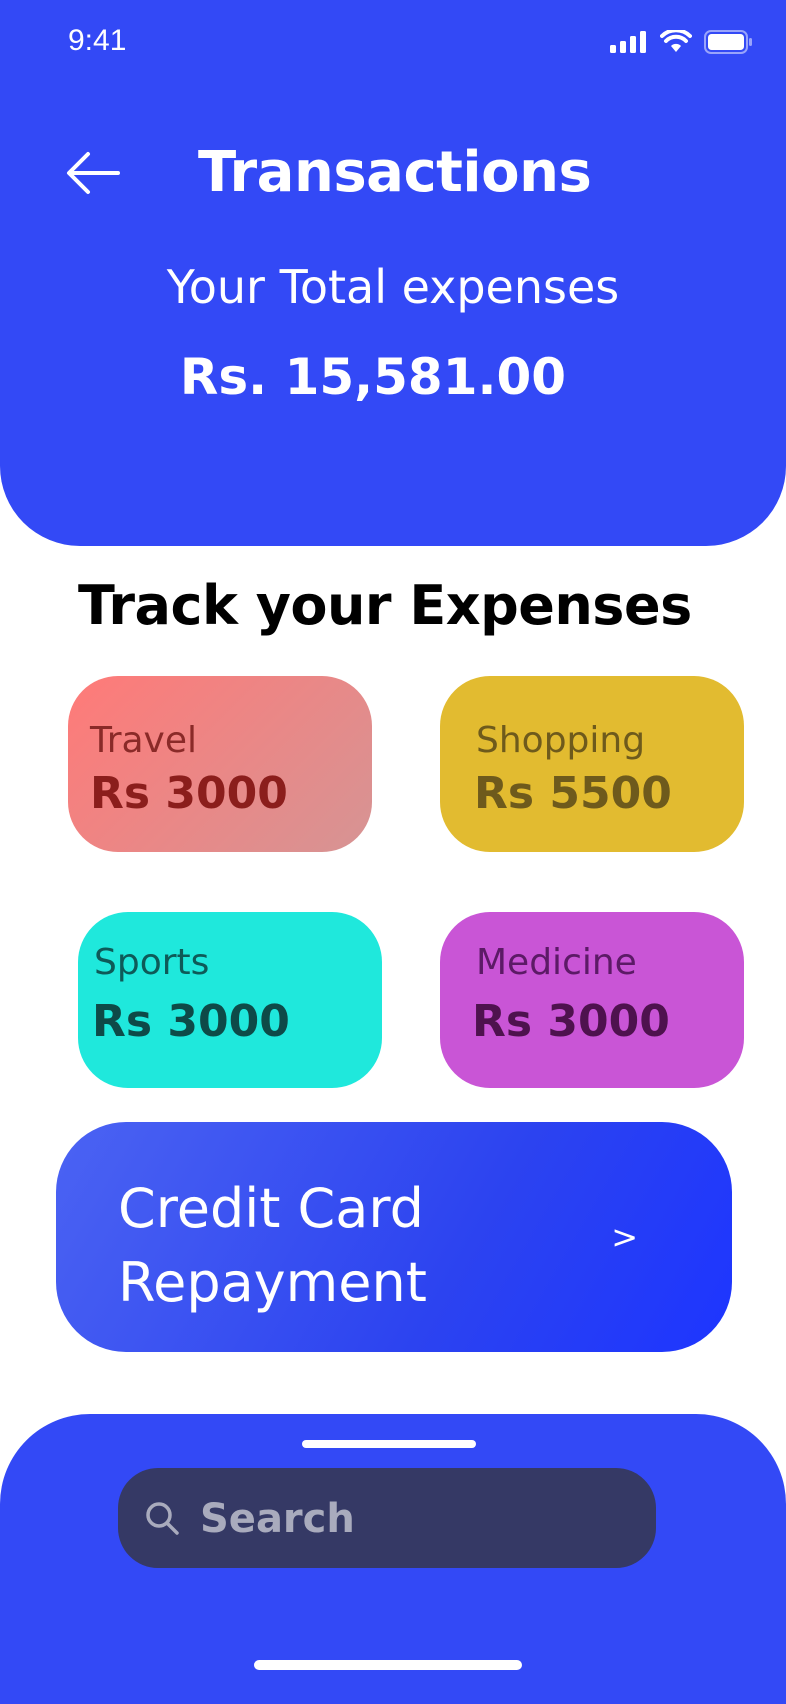 The height and width of the screenshot is (1704, 786). I want to click on category-label: Sports, so click(152, 962).